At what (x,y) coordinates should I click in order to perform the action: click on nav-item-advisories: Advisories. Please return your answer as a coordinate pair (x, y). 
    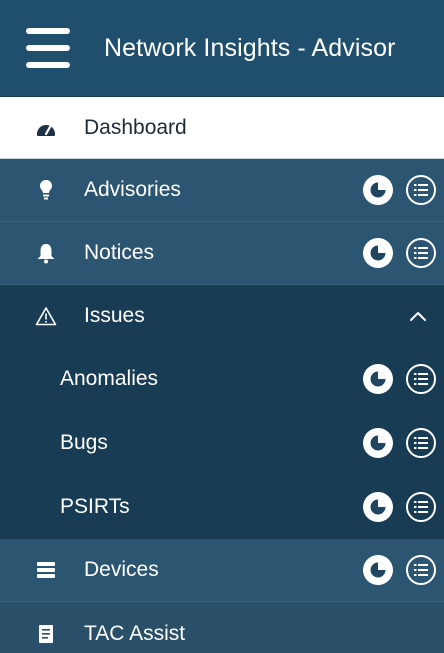
    Looking at the image, I should click on (222, 190).